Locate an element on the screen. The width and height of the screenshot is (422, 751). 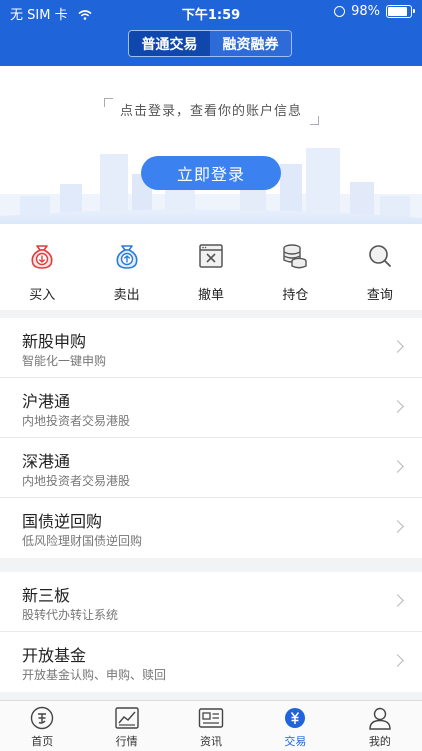
tab-profile: 我的 is located at coordinates (380, 726).